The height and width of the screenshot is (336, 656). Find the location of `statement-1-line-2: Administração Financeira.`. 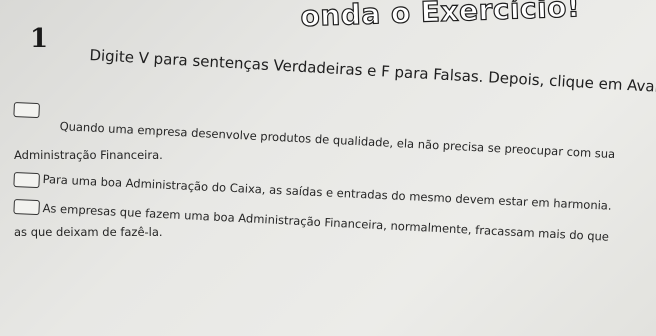

statement-1-line-2: Administração Financeira. is located at coordinates (88, 155).